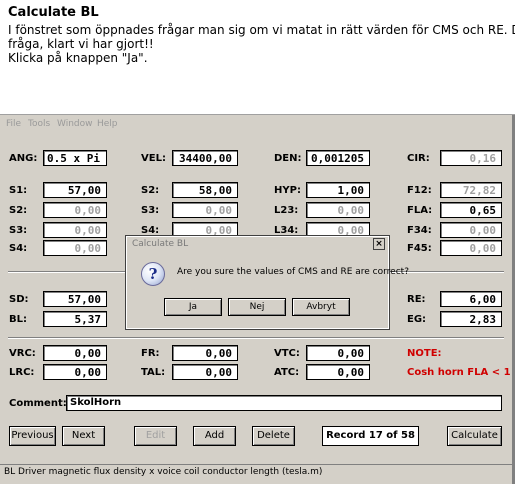 Image resolution: width=515 pixels, height=484 pixels. Describe the element at coordinates (153, 274) in the screenshot. I see `question-icon: ?` at that location.